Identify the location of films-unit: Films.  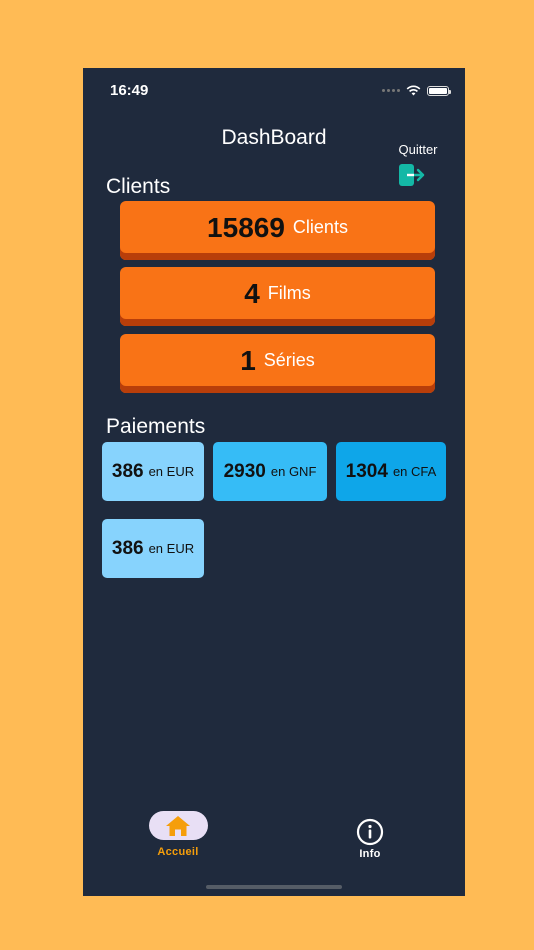
(289, 293).